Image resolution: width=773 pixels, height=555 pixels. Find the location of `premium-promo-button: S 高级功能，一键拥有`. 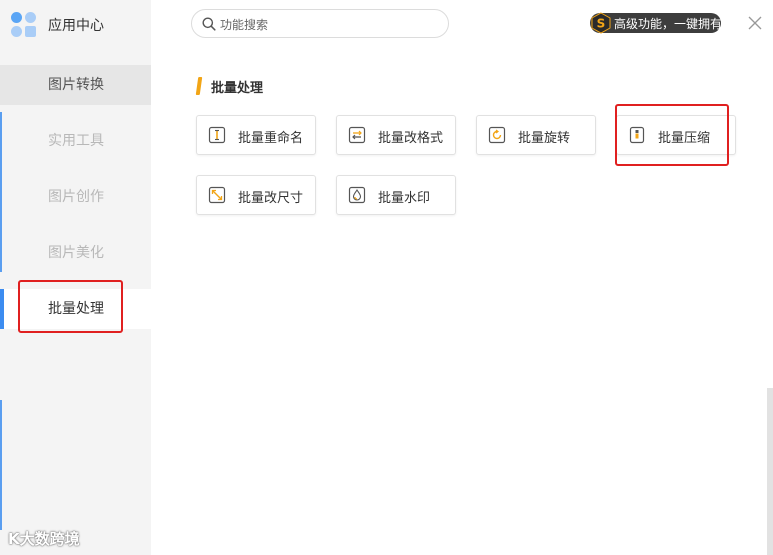

premium-promo-button: S 高级功能，一键拥有 is located at coordinates (656, 23).